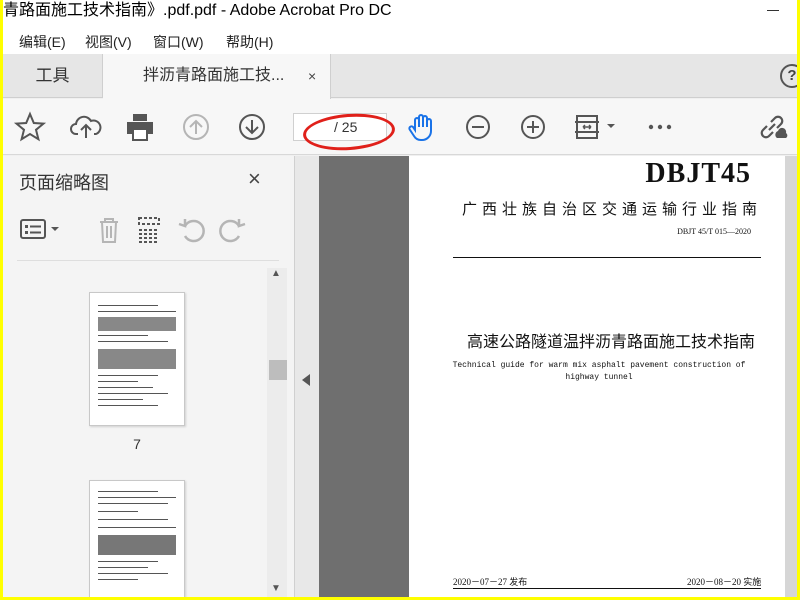  What do you see at coordinates (109, 230) in the screenshot?
I see `delete-icon` at bounding box center [109, 230].